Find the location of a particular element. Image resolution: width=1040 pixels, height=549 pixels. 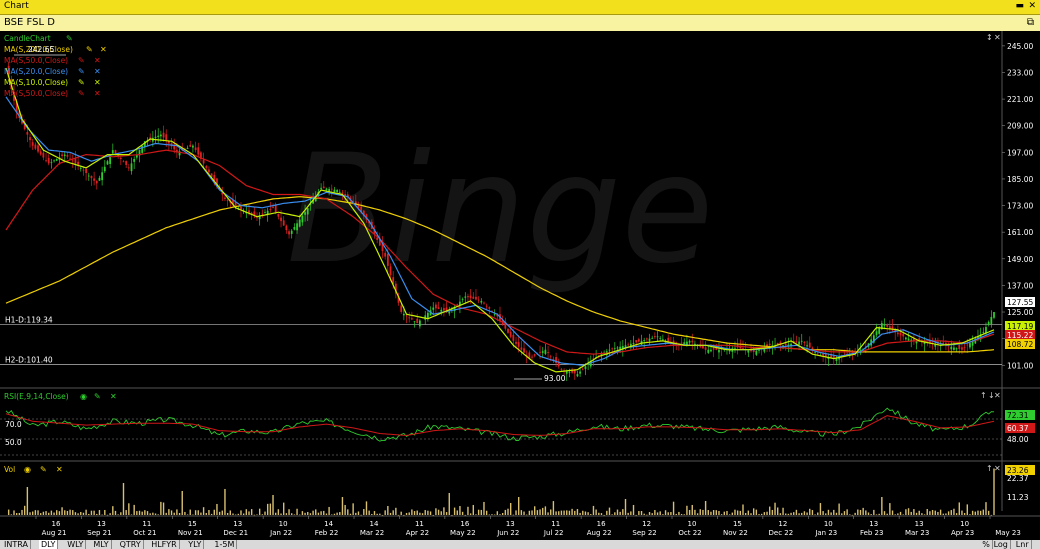

legend-rsi: RSI(E,9,14,Close) is located at coordinates (36, 396).